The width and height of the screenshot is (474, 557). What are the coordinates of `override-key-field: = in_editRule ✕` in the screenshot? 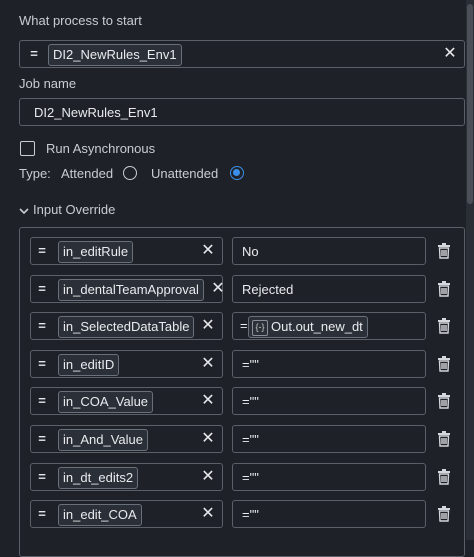 It's located at (126, 251).